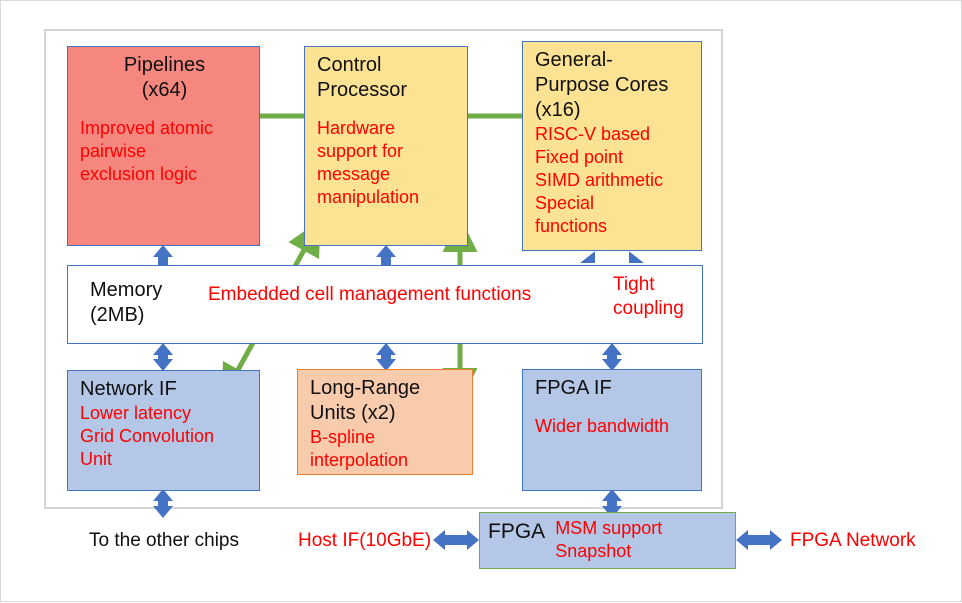 This screenshot has width=962, height=603. I want to click on network-if-note: Lower latency Grid Convolution Unit, so click(147, 436).